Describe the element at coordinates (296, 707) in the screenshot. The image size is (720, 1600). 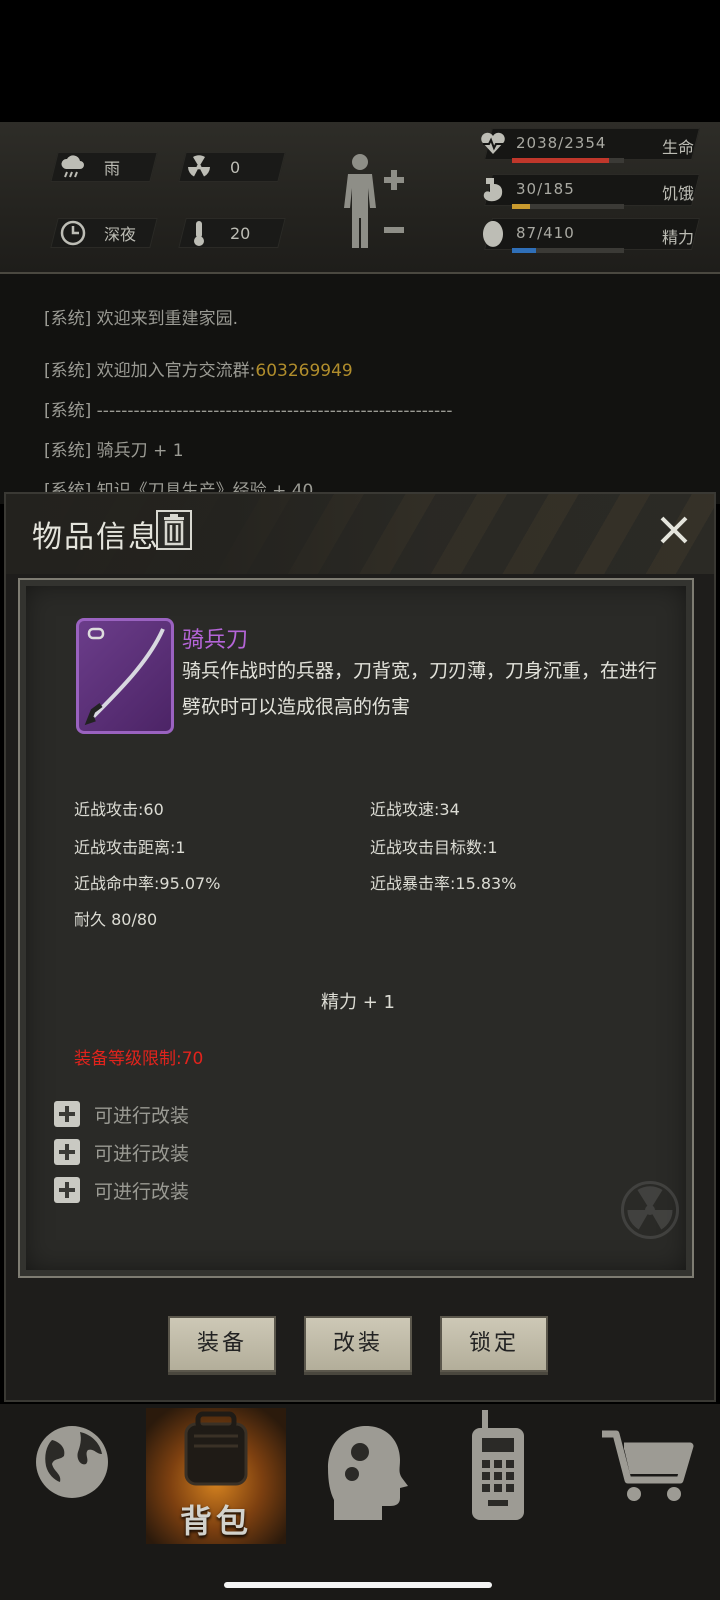
I see `item-description: 劈砍时可以造成很高的伤害` at that location.